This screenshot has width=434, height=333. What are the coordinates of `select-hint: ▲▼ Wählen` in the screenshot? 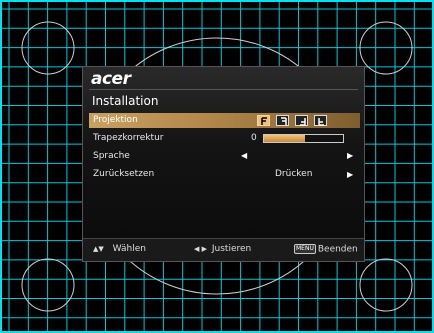 It's located at (119, 249).